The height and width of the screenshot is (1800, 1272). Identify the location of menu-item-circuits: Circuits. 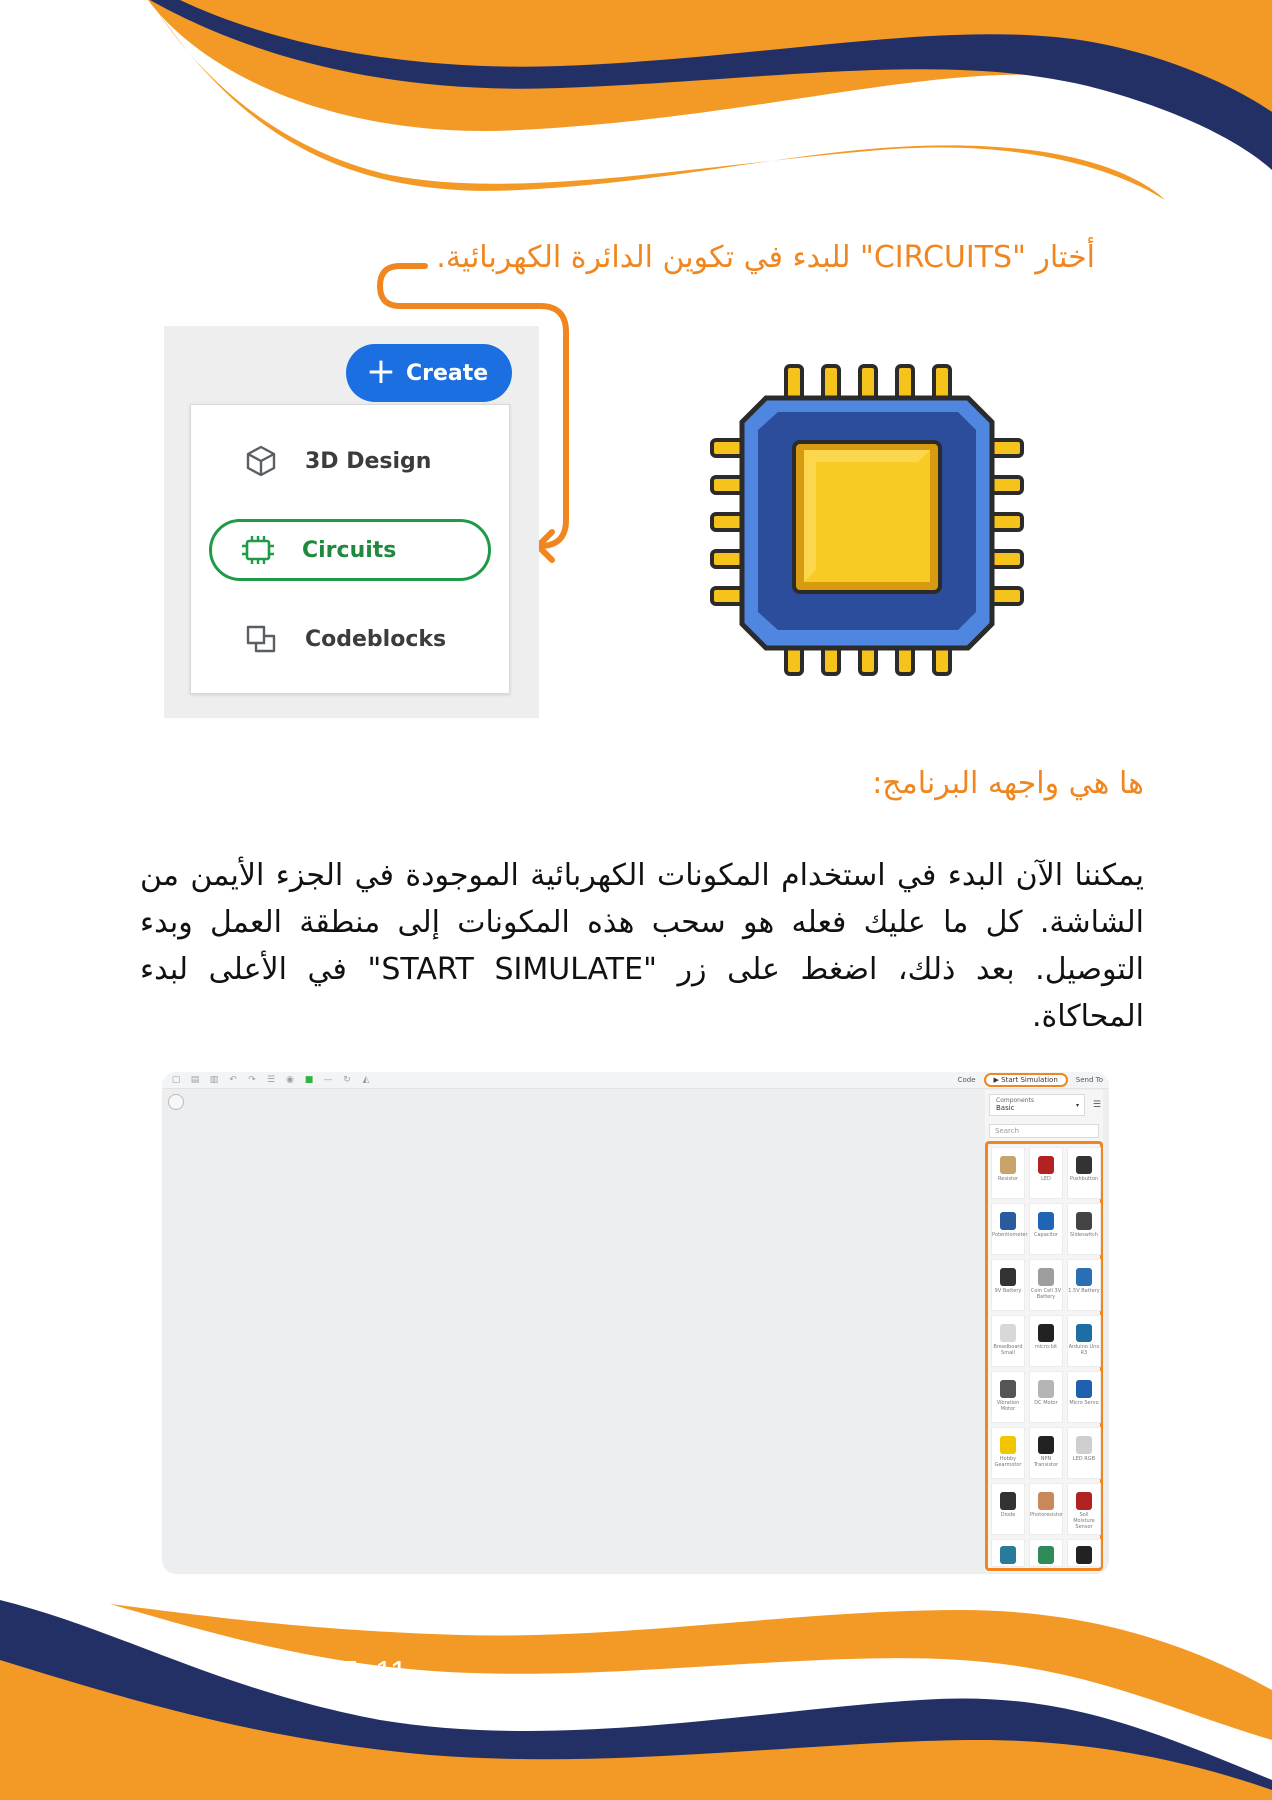
(350, 550).